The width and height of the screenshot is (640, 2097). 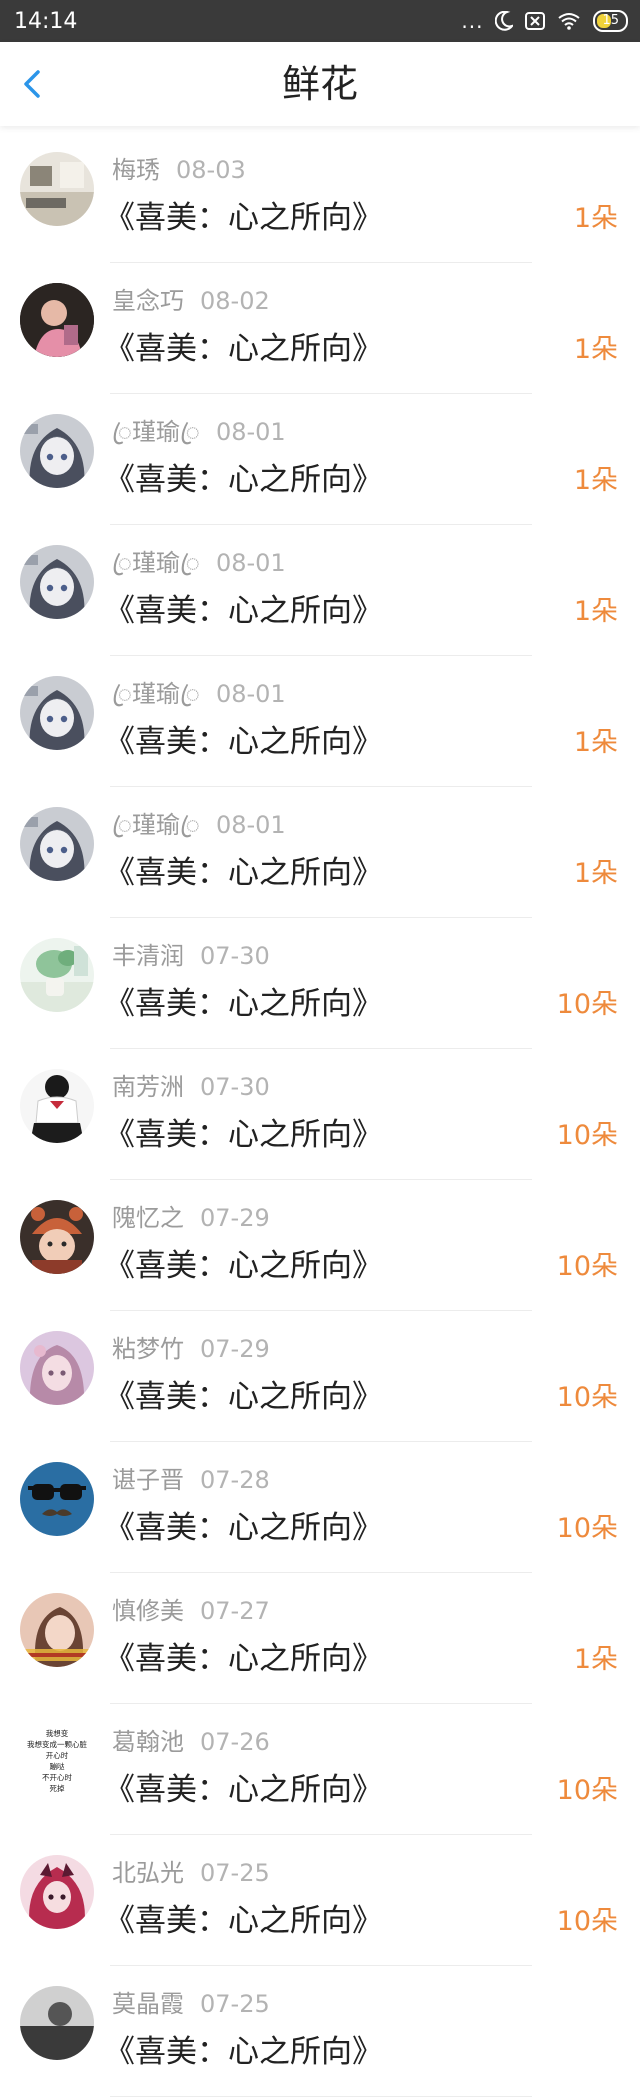 I want to click on sim-off-icon, so click(x=535, y=21).